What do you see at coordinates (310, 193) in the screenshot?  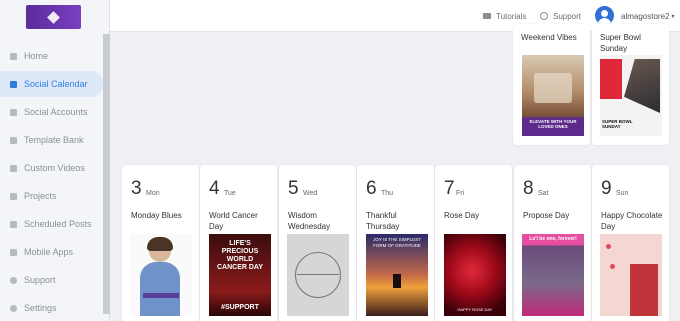 I see `day-weekday: Wed` at bounding box center [310, 193].